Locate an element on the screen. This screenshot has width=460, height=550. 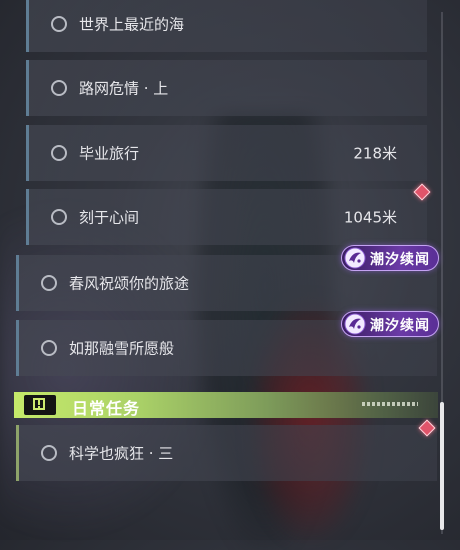
scrollbar-thumb is located at coordinates (442, 466).